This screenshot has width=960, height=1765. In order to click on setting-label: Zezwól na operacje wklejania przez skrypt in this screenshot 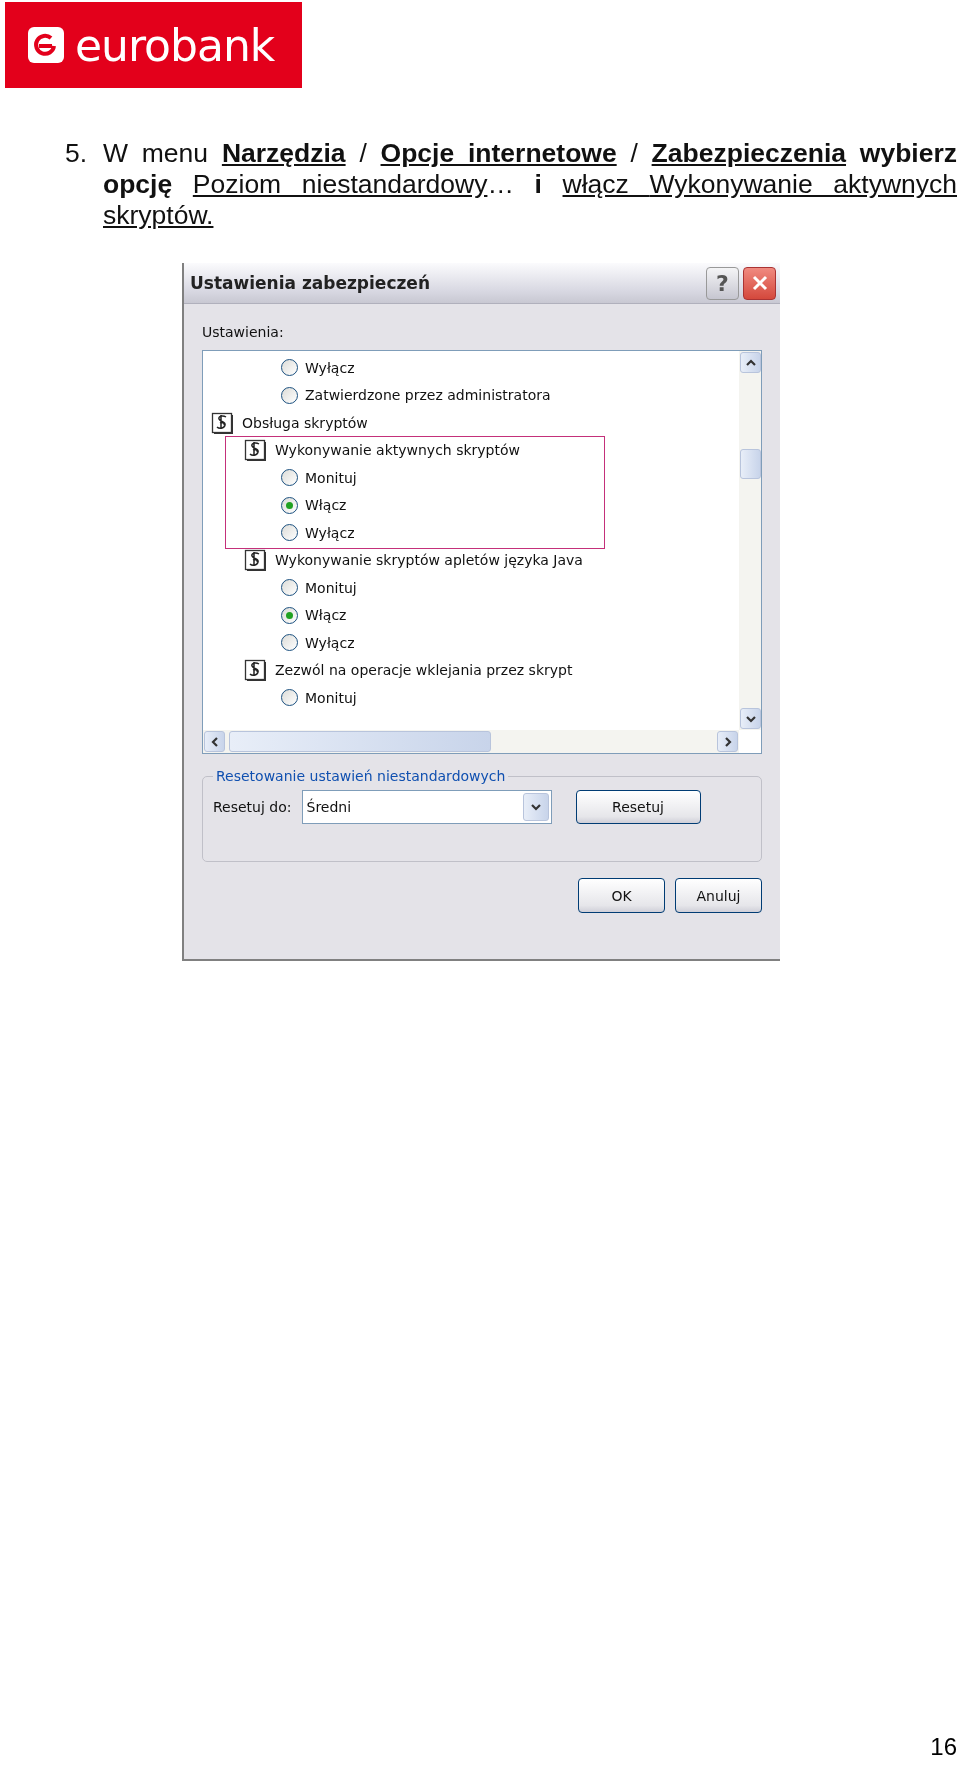, I will do `click(424, 670)`.